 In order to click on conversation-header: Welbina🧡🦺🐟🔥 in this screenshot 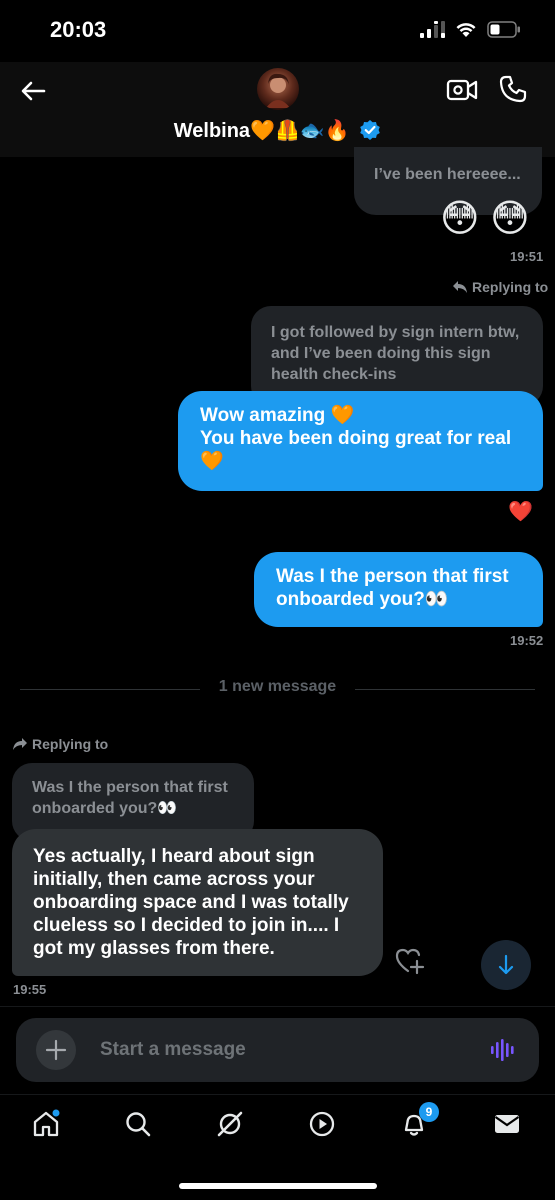, I will do `click(277, 109)`.